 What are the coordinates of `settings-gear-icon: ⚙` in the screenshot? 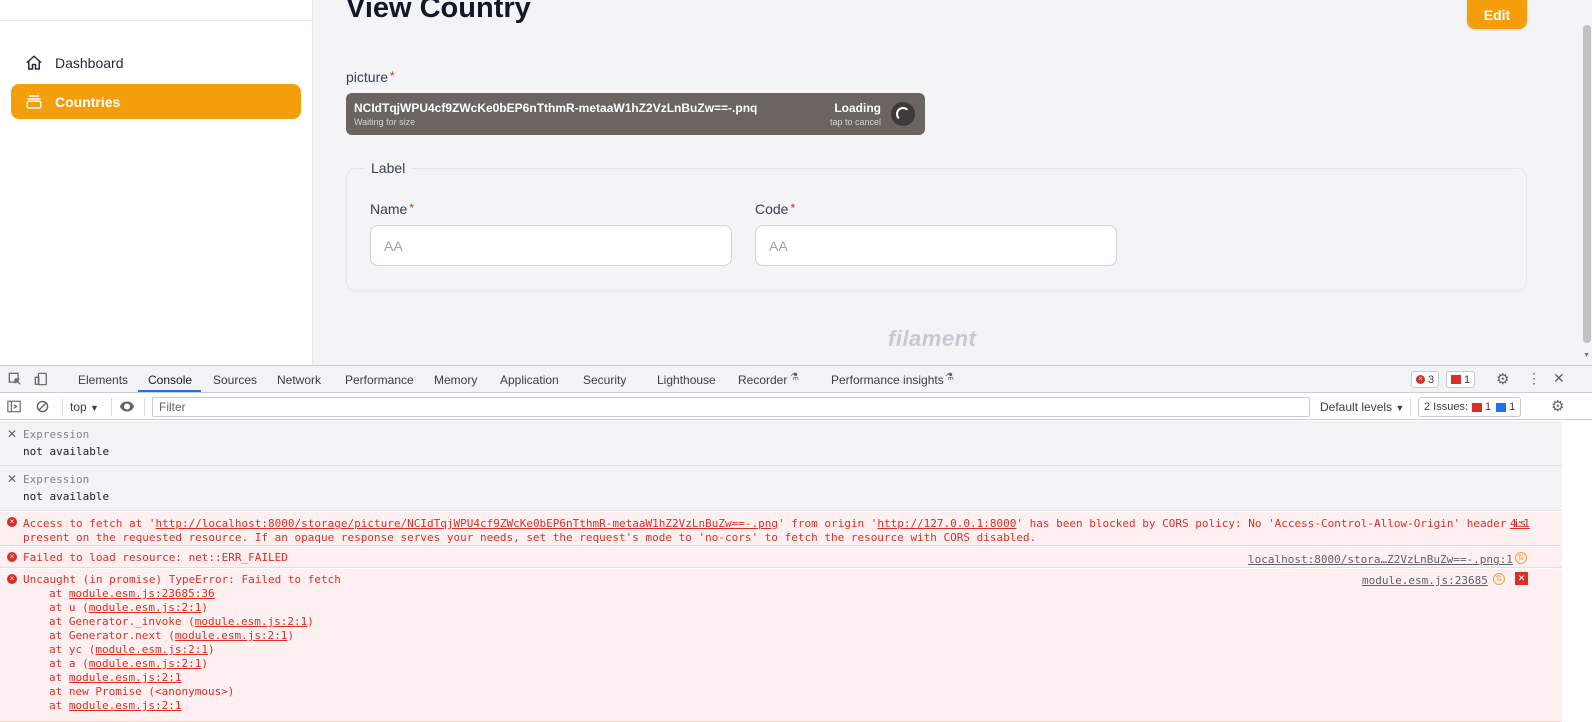 It's located at (1502, 379).